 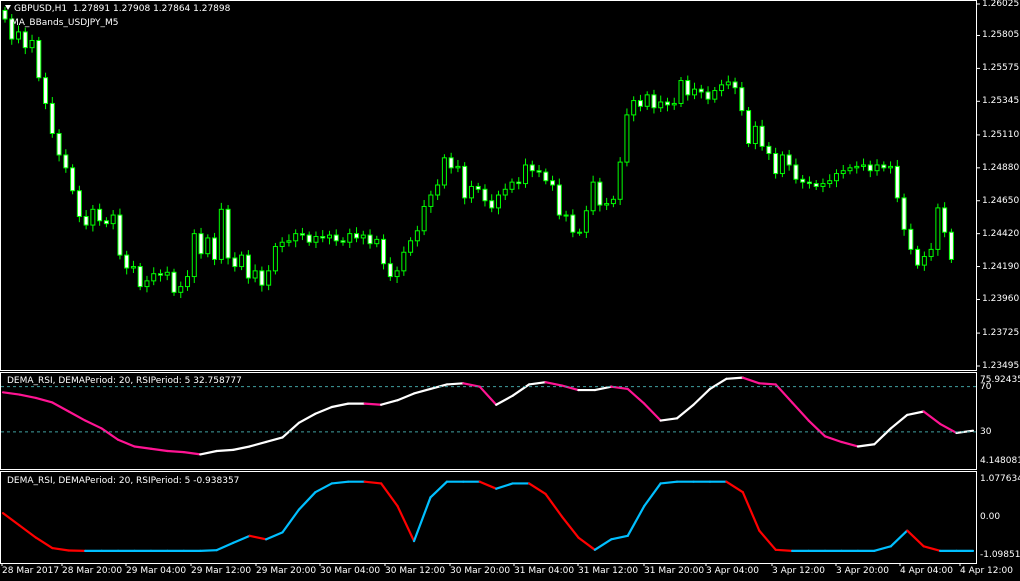 What do you see at coordinates (1001, 299) in the screenshot?
I see `price-tick-label: 1.23960` at bounding box center [1001, 299].